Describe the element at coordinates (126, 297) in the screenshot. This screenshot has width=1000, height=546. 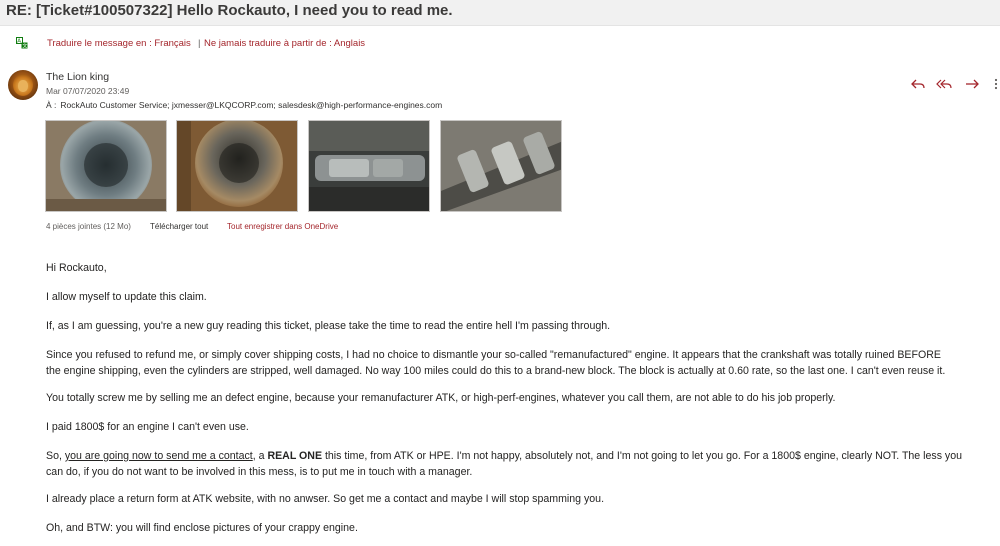
I see `body-paragraph-1: I allow myself to update this claim.` at that location.